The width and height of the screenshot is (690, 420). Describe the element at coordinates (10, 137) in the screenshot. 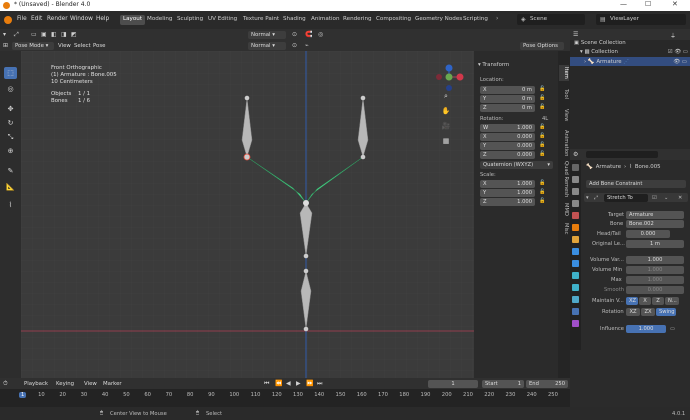

I see `scale-tool-icon: ⤡` at that location.